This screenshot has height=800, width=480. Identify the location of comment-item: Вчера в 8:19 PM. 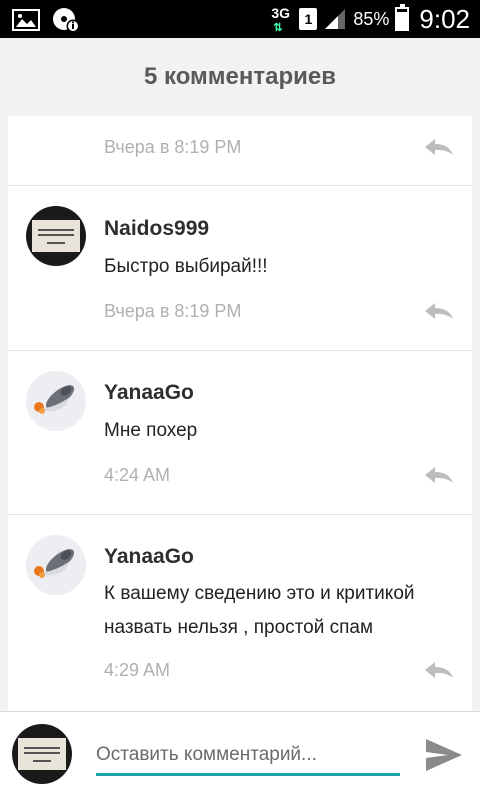
(240, 151).